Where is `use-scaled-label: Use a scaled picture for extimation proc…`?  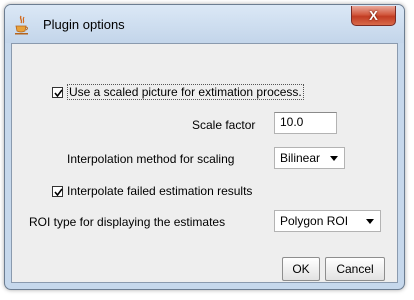
use-scaled-label: Use a scaled picture for extimation proc… is located at coordinates (185, 92).